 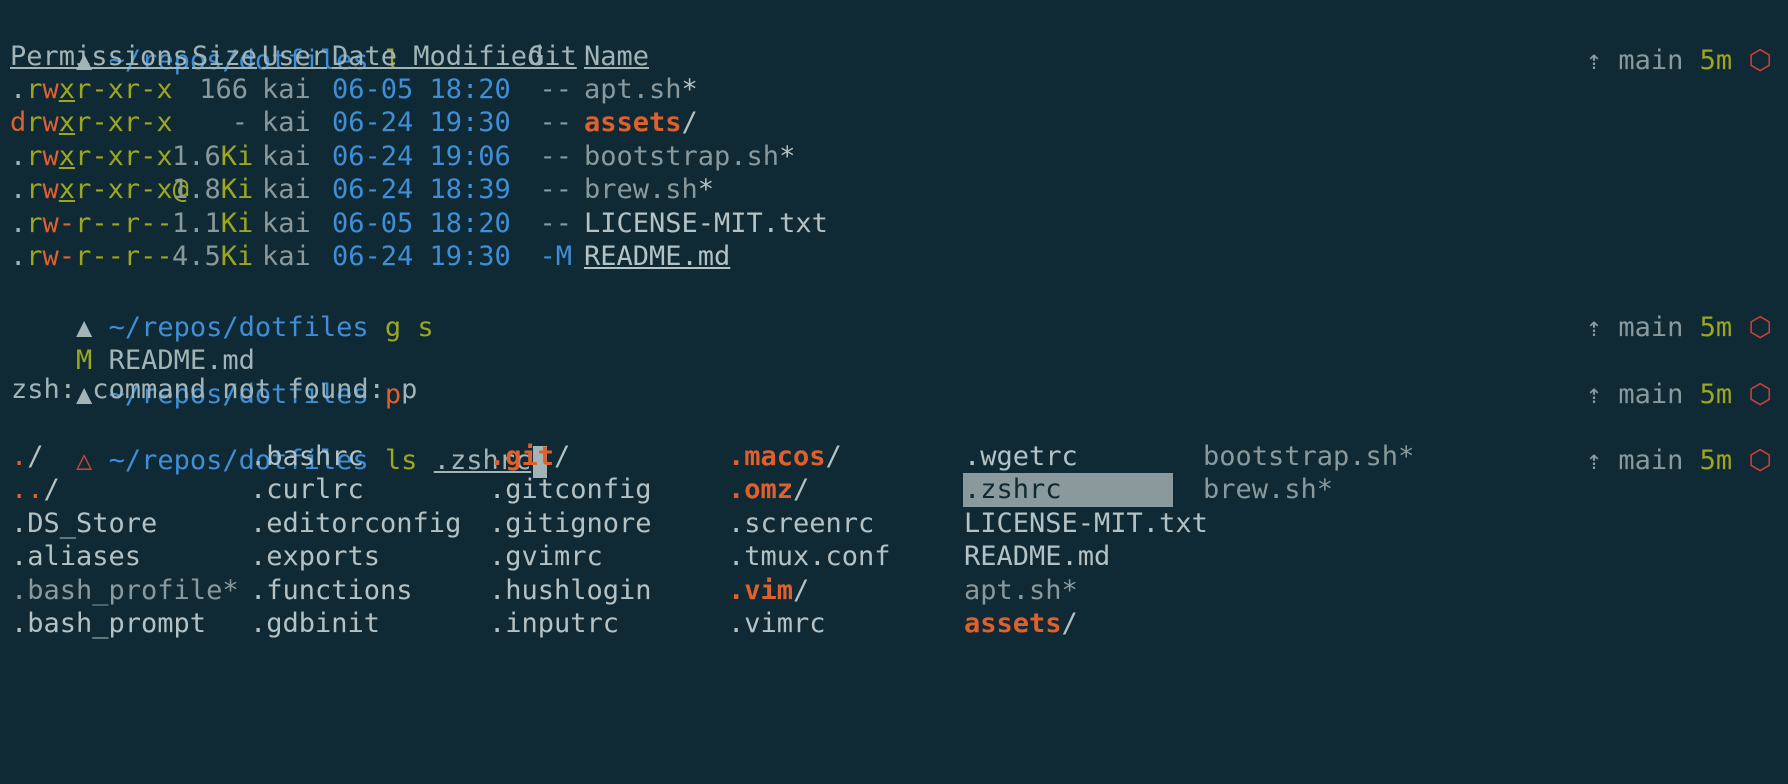 I want to click on completion-item-label: .gvimrc, so click(x=546, y=556).